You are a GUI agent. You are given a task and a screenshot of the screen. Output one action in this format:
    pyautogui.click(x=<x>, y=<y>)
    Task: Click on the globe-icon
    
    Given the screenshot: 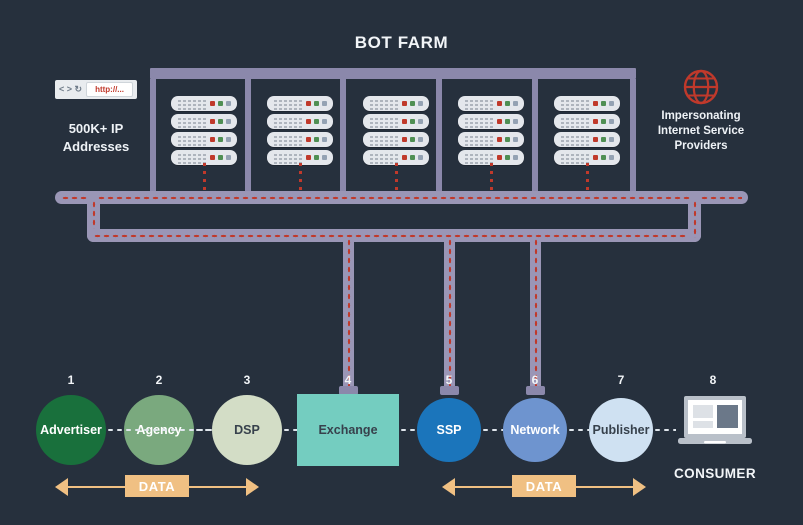 What is the action you would take?
    pyautogui.click(x=701, y=87)
    